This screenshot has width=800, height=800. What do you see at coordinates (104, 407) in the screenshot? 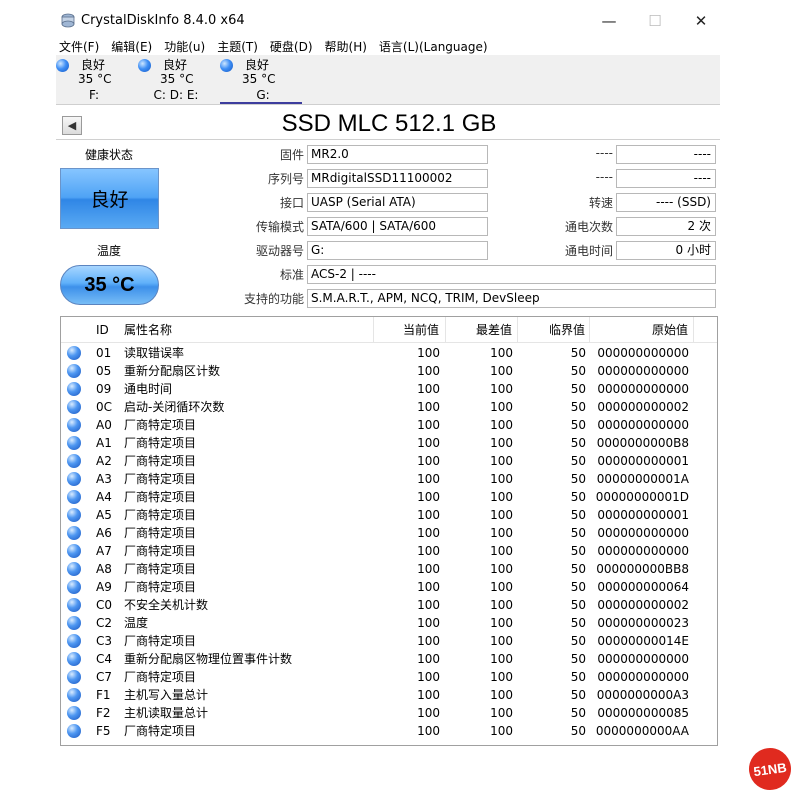
I see `attribute-id: 0C` at bounding box center [104, 407].